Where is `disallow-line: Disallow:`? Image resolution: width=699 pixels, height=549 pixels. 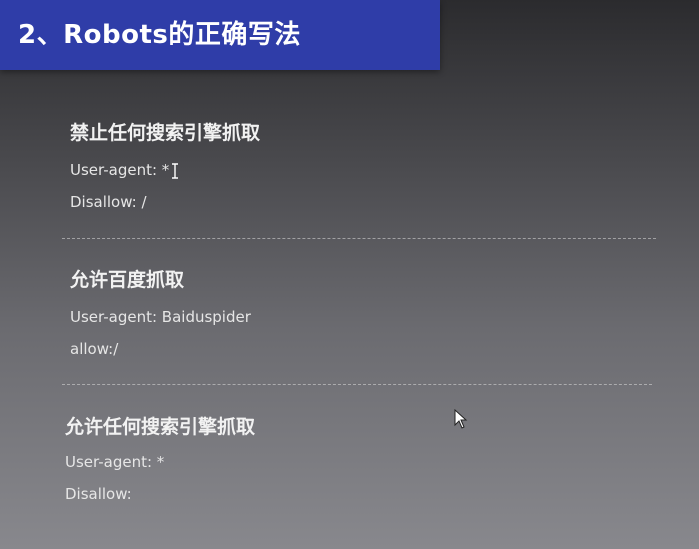
disallow-line: Disallow: is located at coordinates (98, 494).